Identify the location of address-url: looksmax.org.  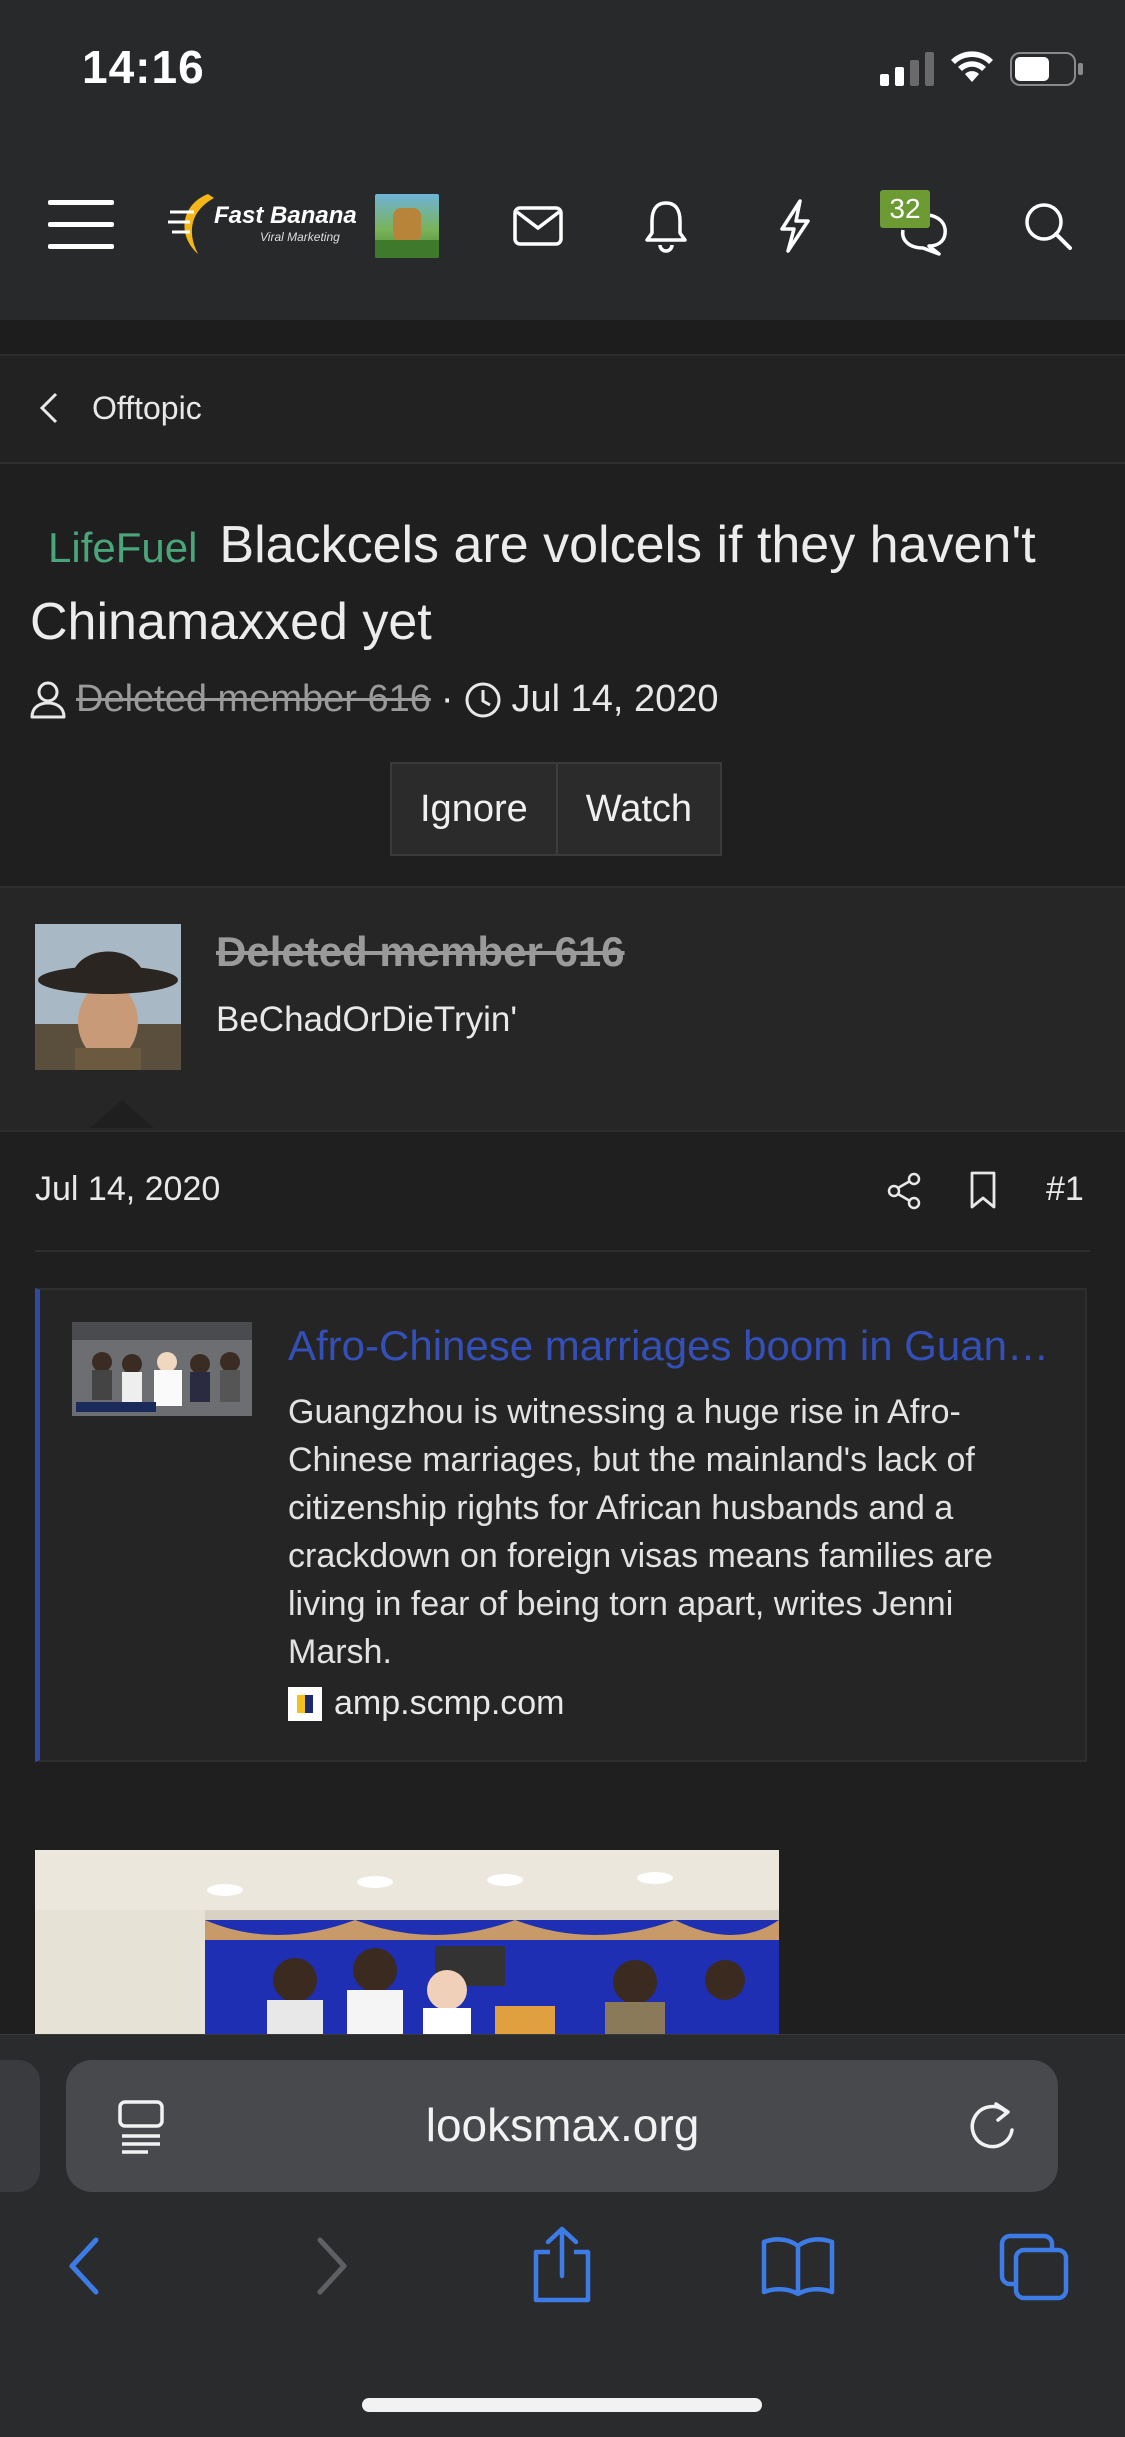
(562, 2125).